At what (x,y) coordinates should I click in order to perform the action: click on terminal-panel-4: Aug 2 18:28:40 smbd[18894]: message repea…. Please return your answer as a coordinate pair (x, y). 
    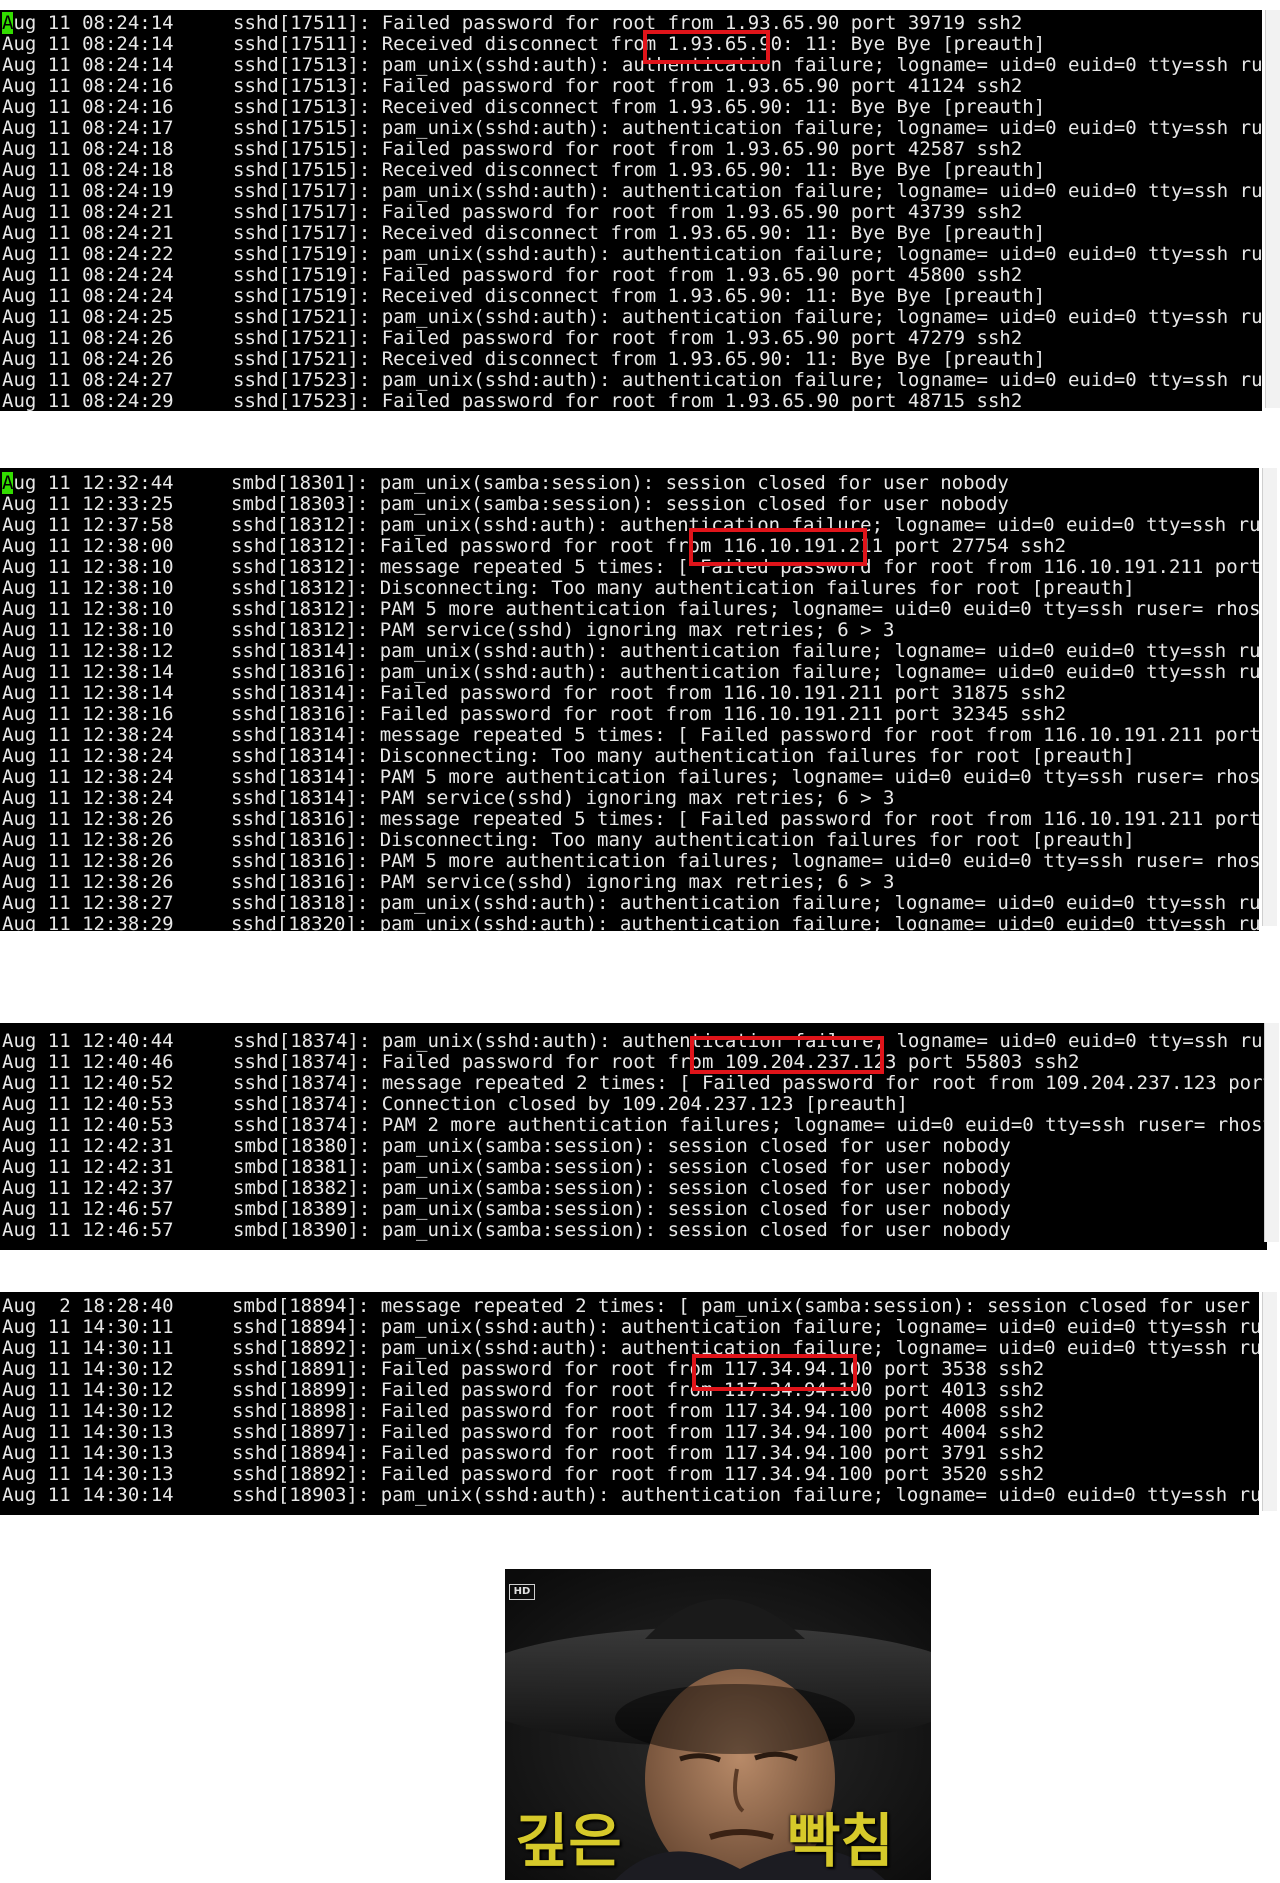
    Looking at the image, I should click on (629, 1403).